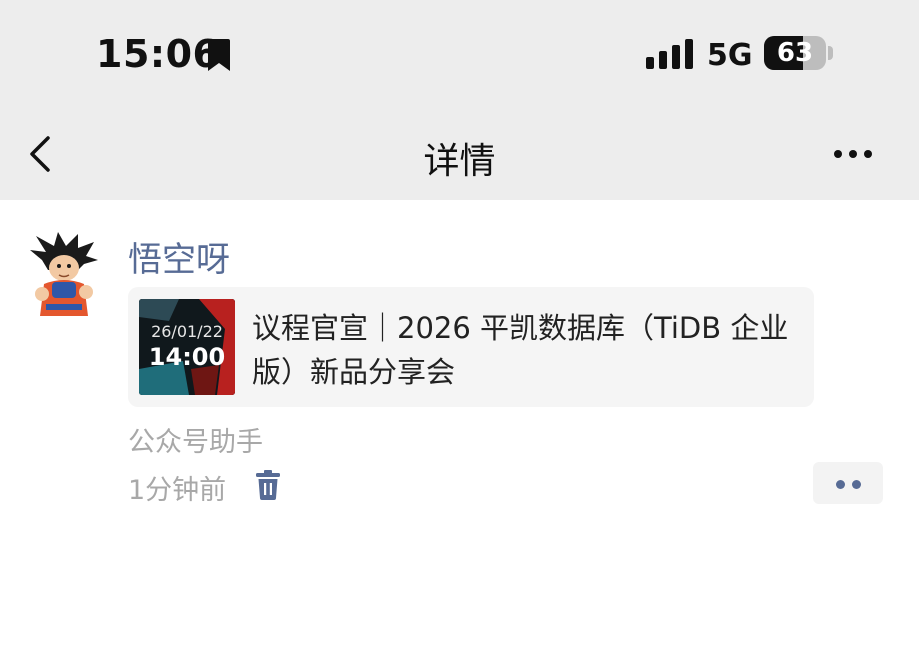 The image size is (919, 658). What do you see at coordinates (830, 53) in the screenshot?
I see `battery-nub` at bounding box center [830, 53].